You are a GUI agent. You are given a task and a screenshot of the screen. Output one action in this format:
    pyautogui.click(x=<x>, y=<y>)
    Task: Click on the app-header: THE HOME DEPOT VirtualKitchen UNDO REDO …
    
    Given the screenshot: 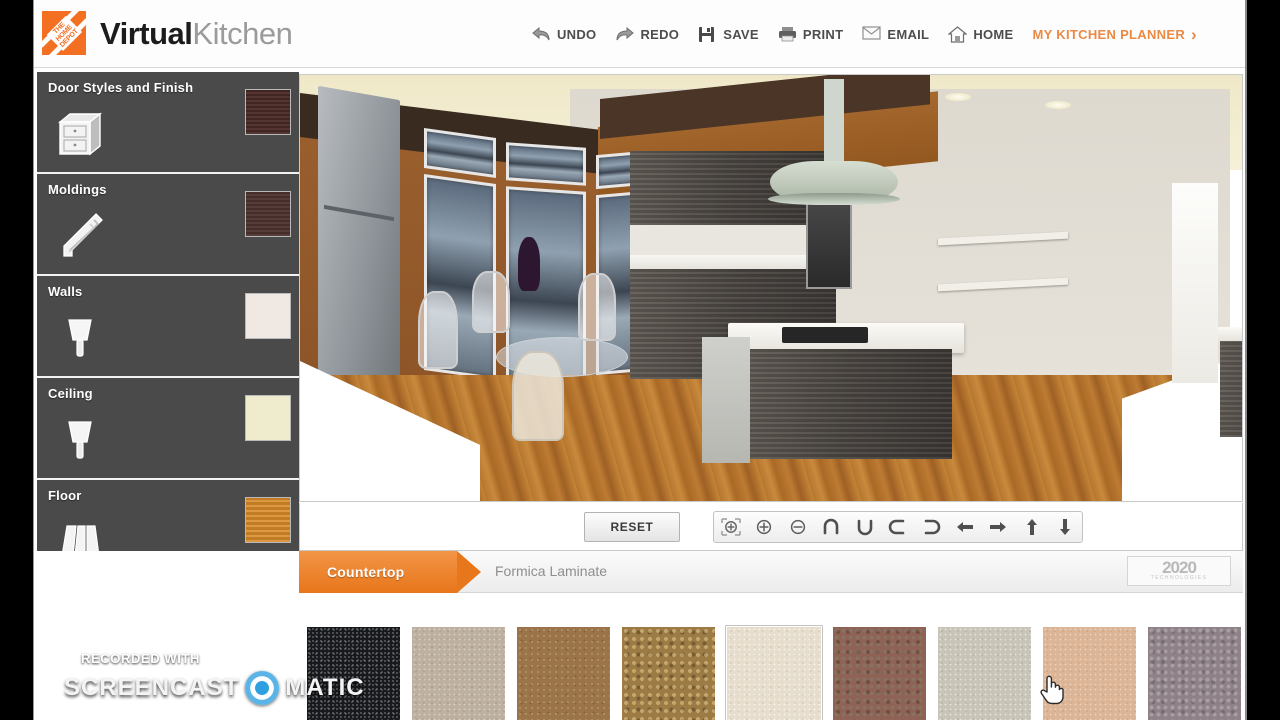 What is the action you would take?
    pyautogui.click(x=639, y=34)
    